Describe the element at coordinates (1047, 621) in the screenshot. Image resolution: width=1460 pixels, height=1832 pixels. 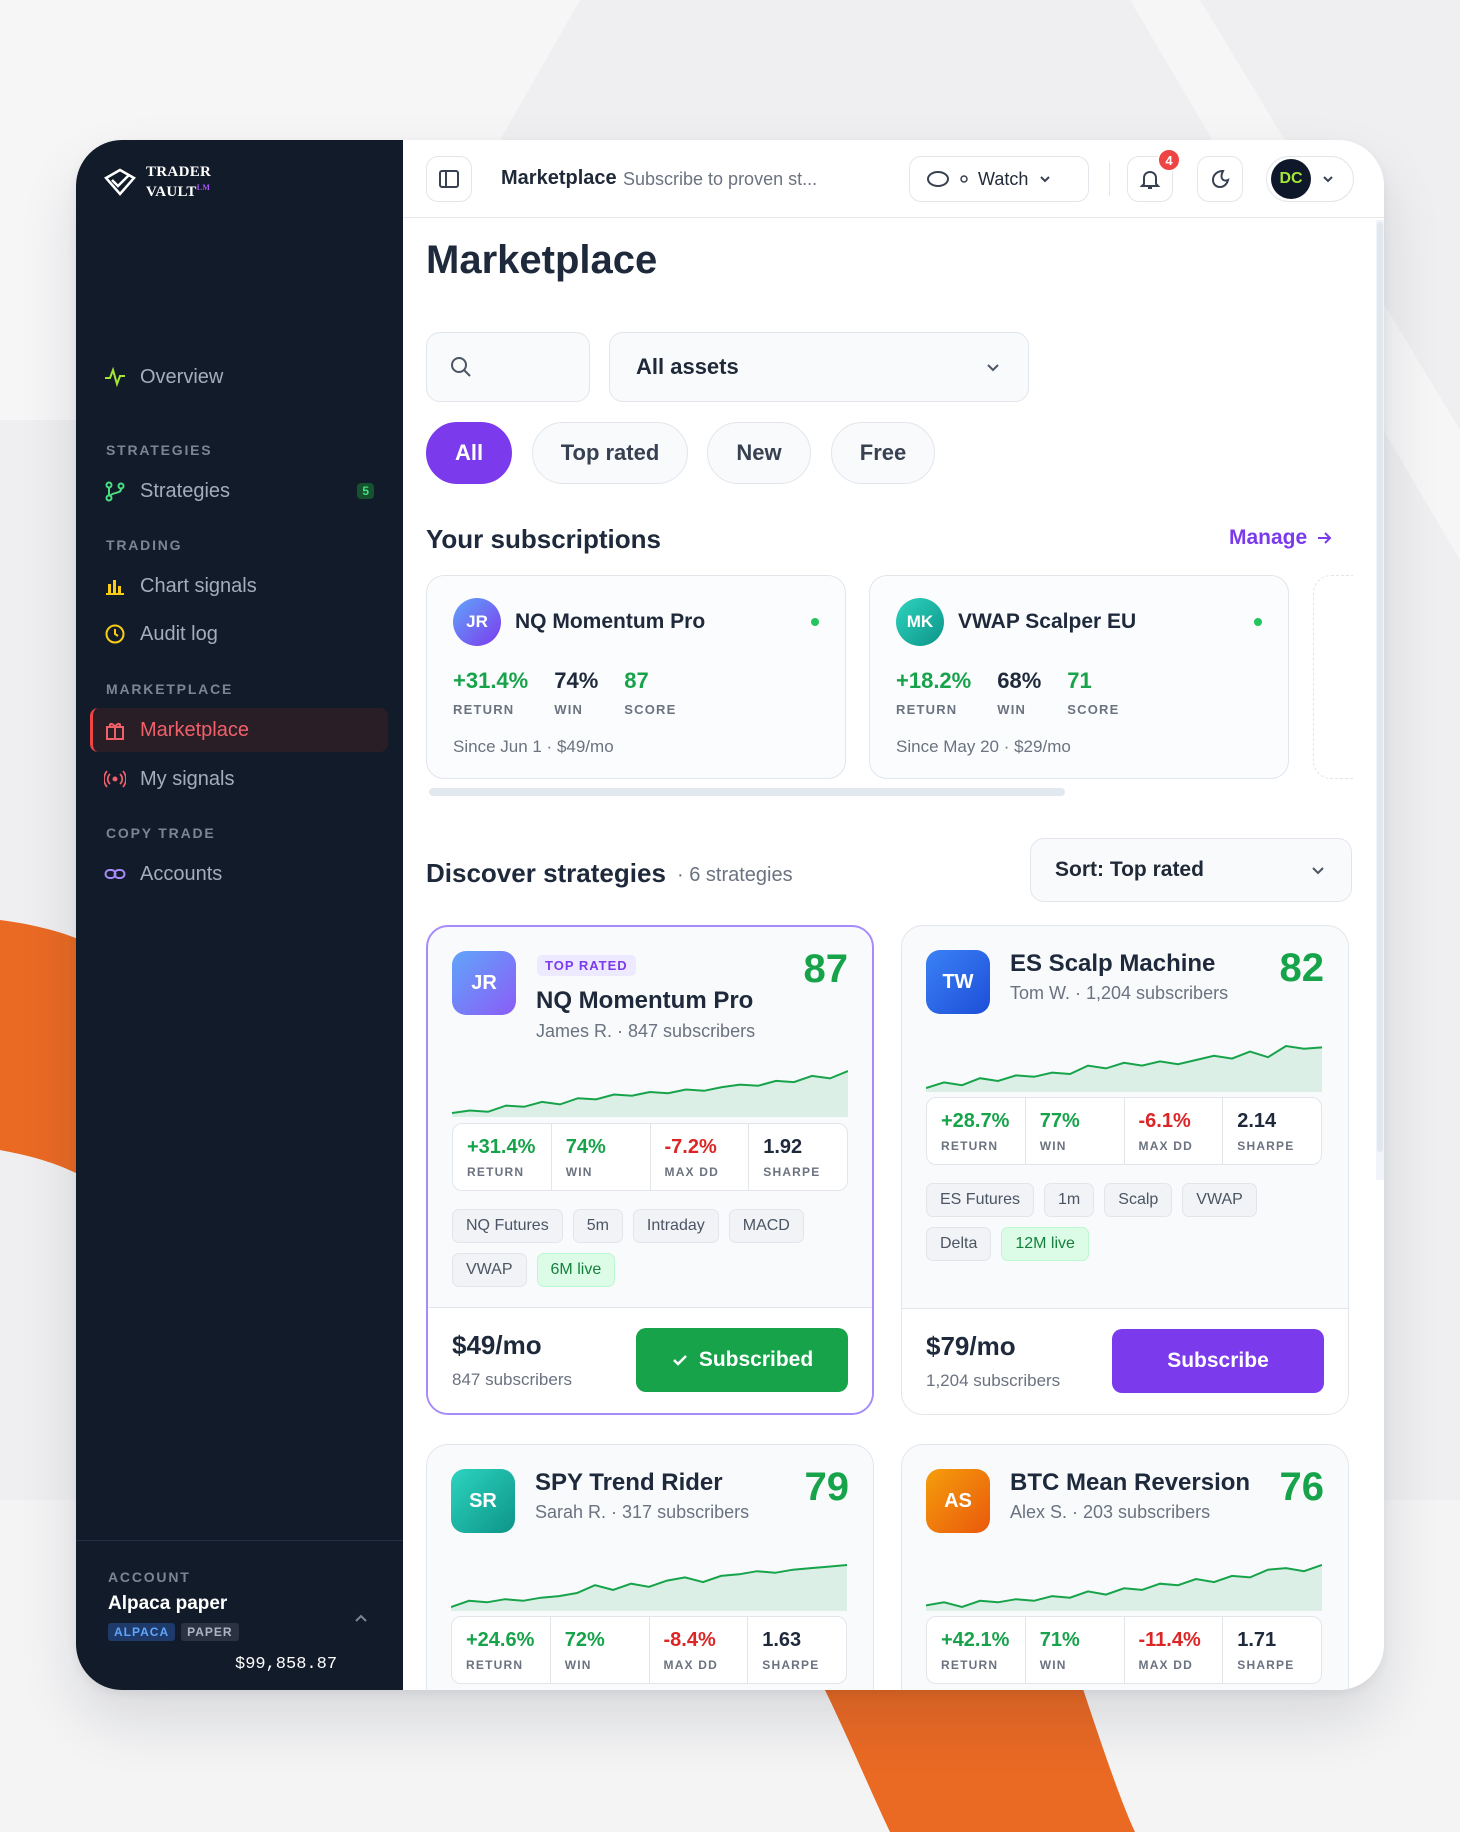
I see `subscription-name: VWAP Scalper EU` at that location.